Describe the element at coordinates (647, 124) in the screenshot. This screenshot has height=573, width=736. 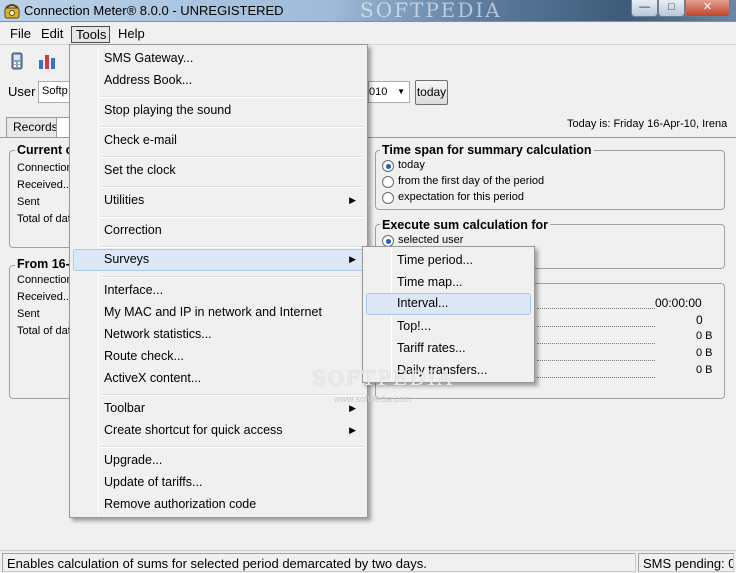
I see `today-info: Today is: Friday 16-Apr-10, Irena` at that location.